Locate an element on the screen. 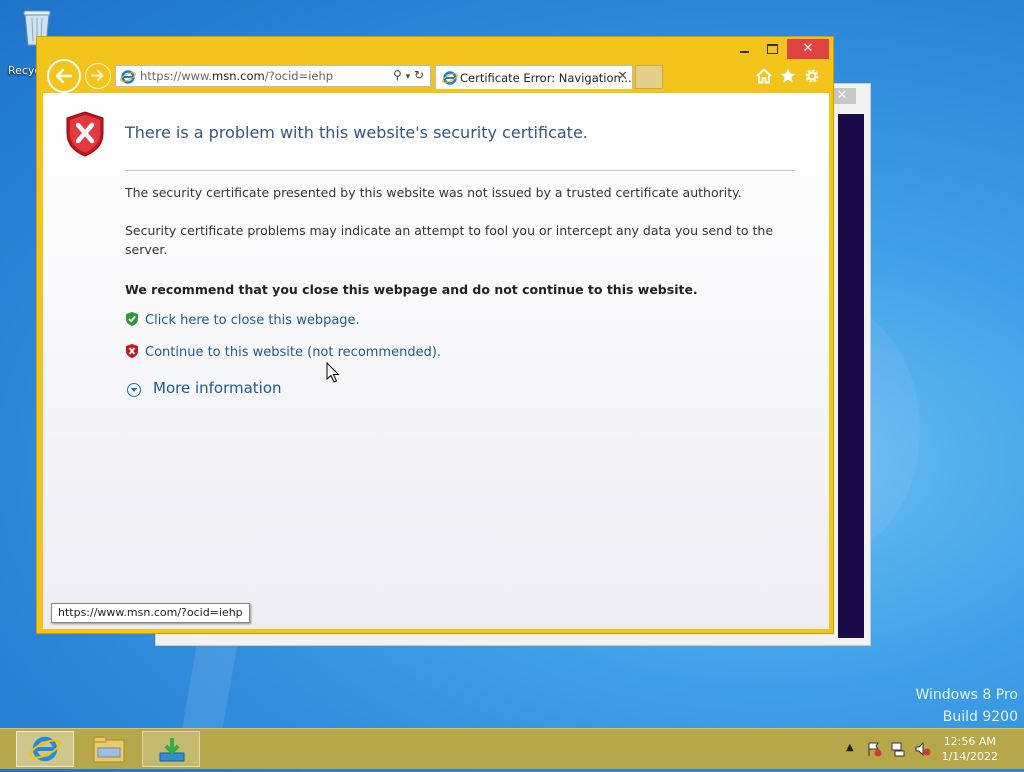  divider is located at coordinates (460, 170).